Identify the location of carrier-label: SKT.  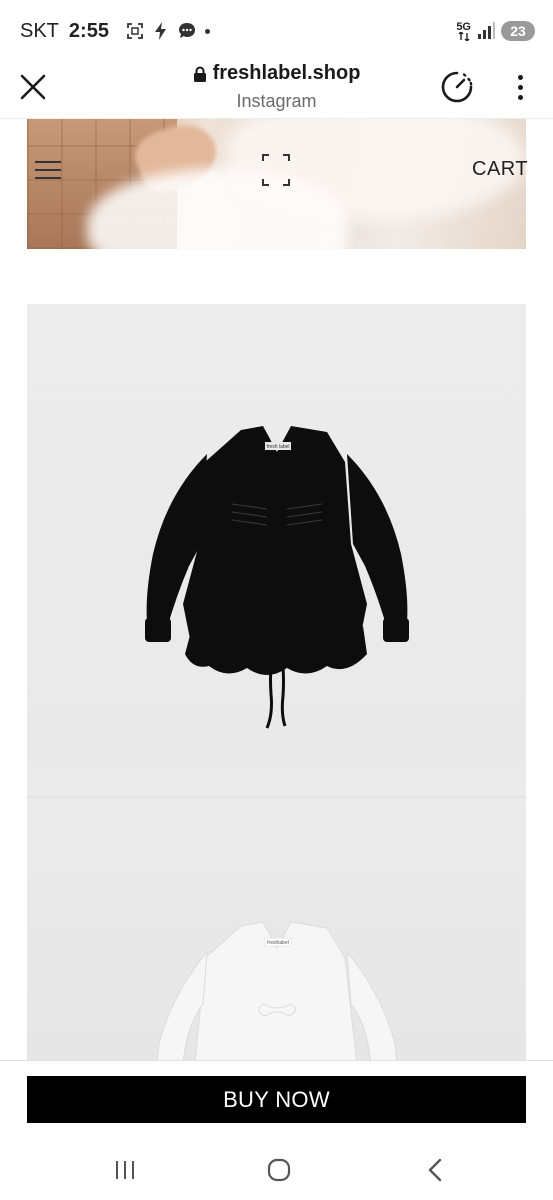
(39, 30).